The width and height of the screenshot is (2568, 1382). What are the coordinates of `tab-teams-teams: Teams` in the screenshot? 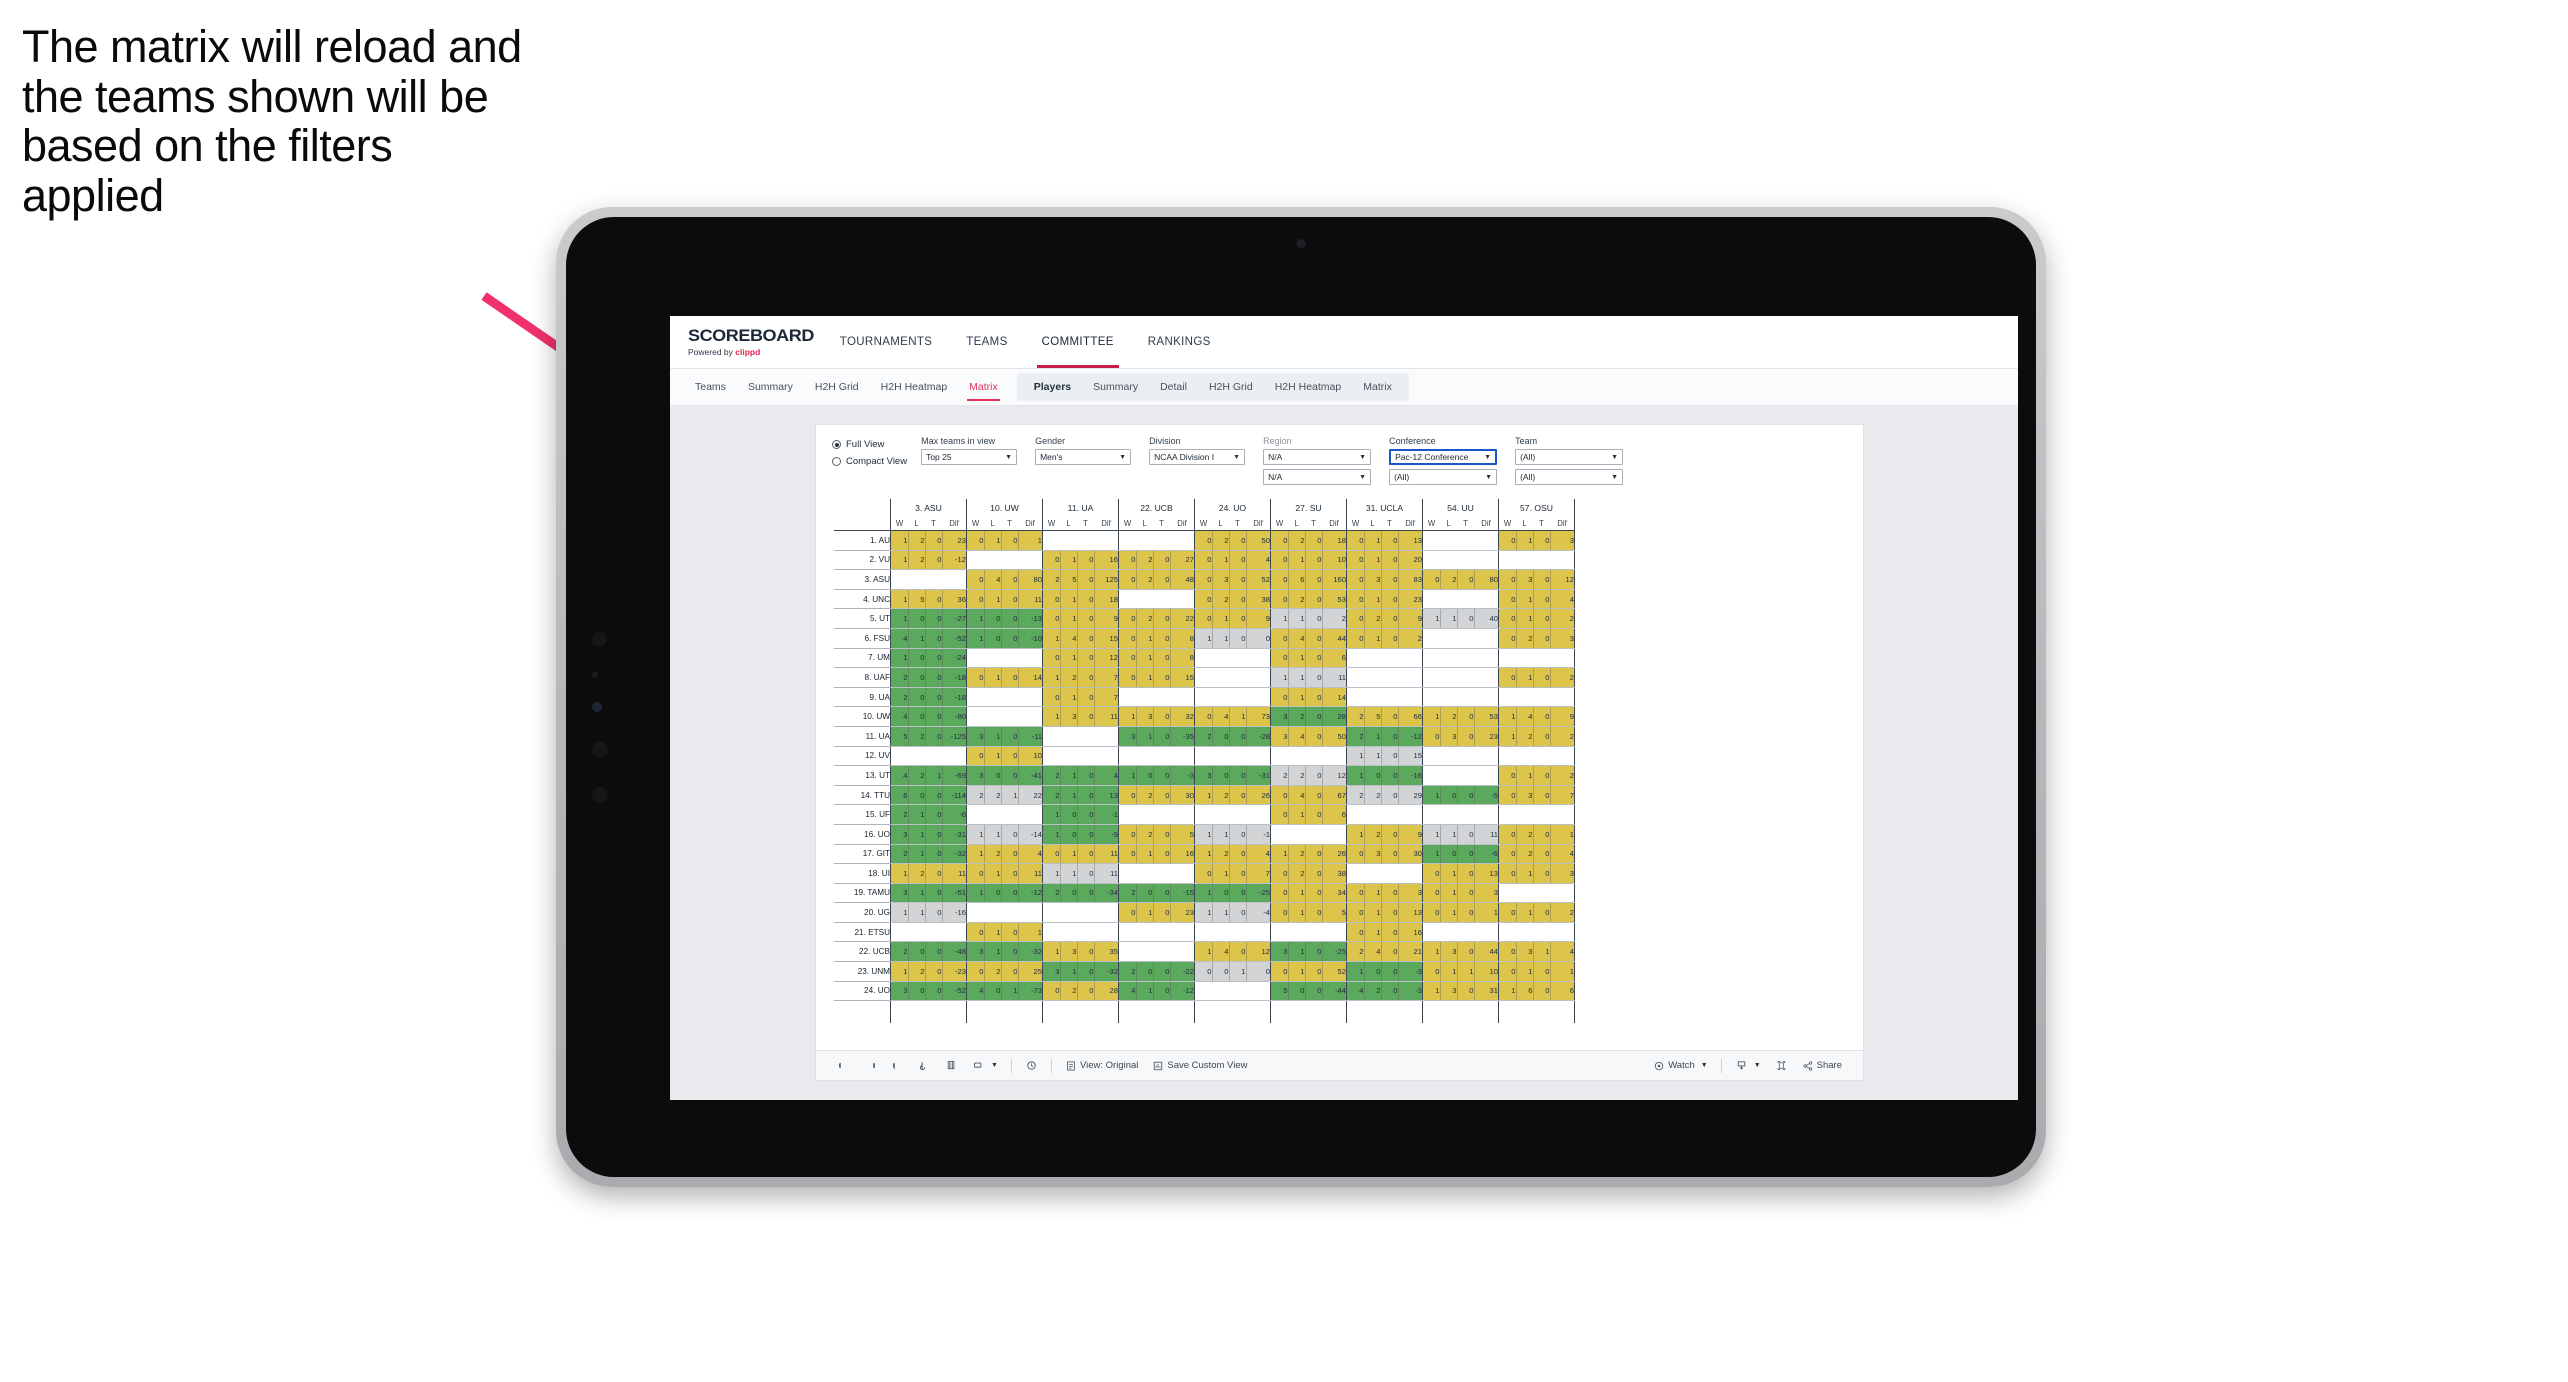 It's located at (710, 387).